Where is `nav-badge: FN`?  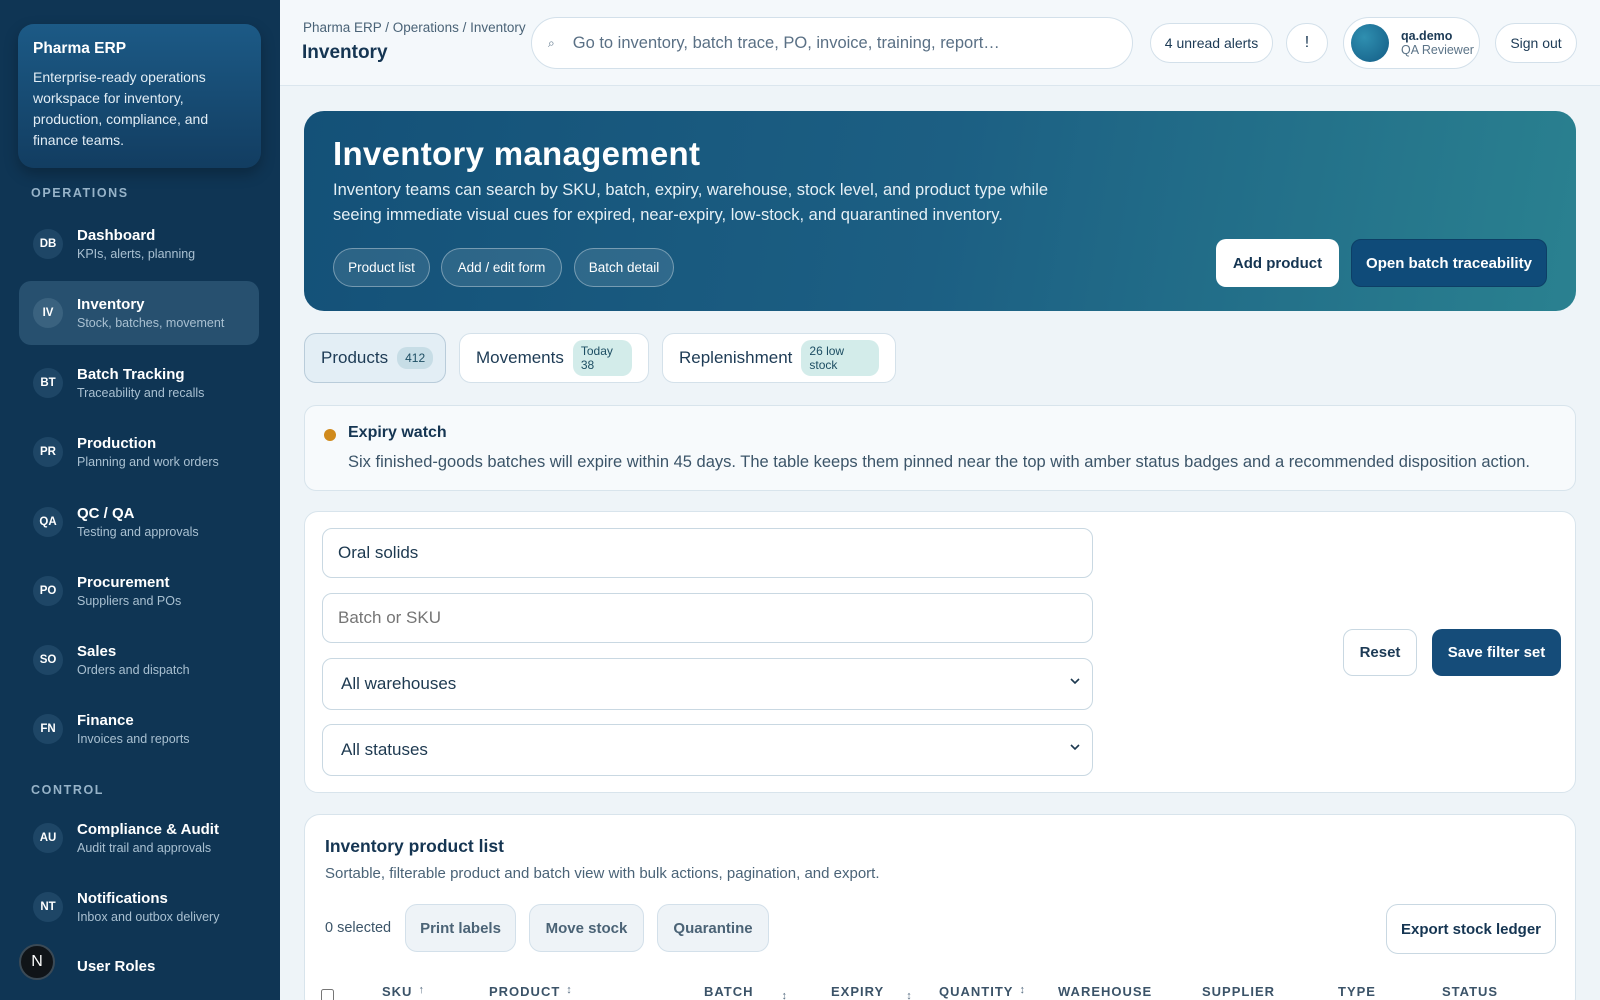 nav-badge: FN is located at coordinates (48, 729).